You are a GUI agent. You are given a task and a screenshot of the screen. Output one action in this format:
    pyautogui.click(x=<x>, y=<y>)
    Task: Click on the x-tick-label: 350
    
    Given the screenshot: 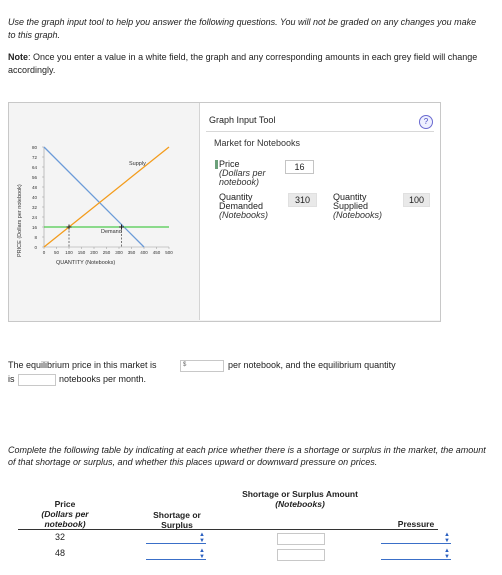 What is the action you would take?
    pyautogui.click(x=132, y=252)
    